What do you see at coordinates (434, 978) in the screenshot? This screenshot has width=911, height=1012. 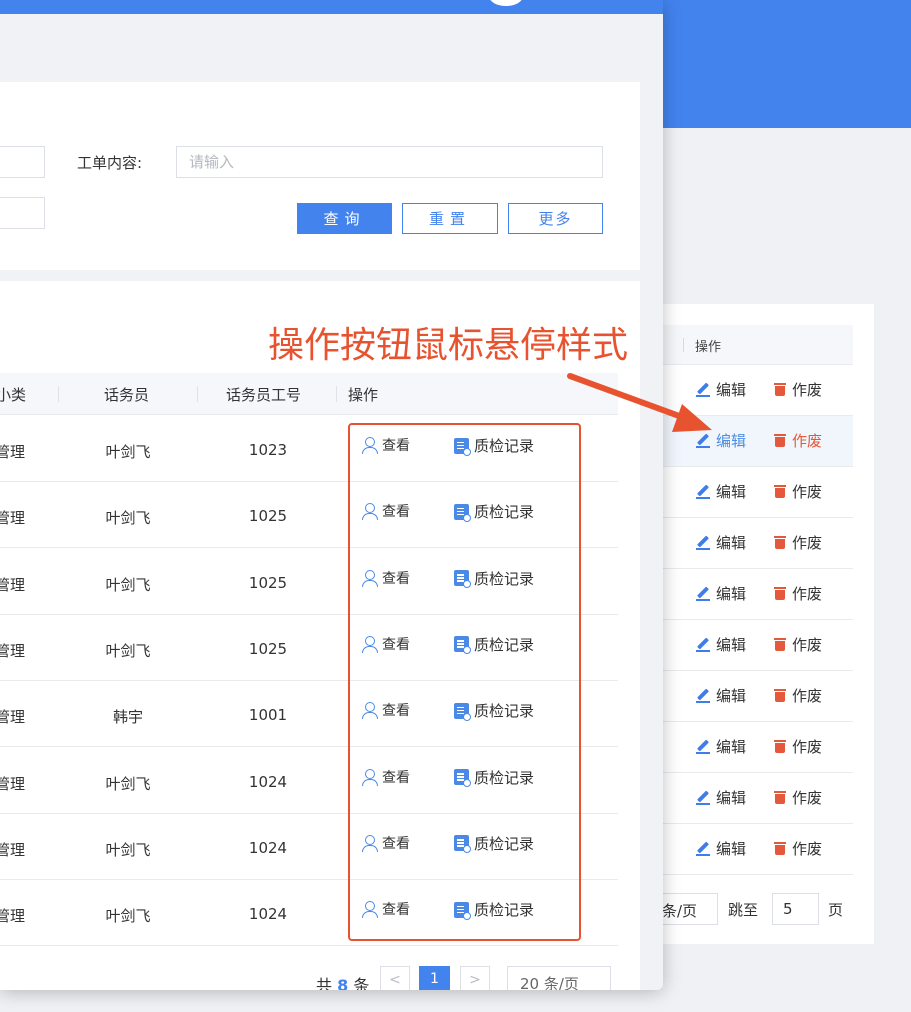 I see `page-1-button: 1` at bounding box center [434, 978].